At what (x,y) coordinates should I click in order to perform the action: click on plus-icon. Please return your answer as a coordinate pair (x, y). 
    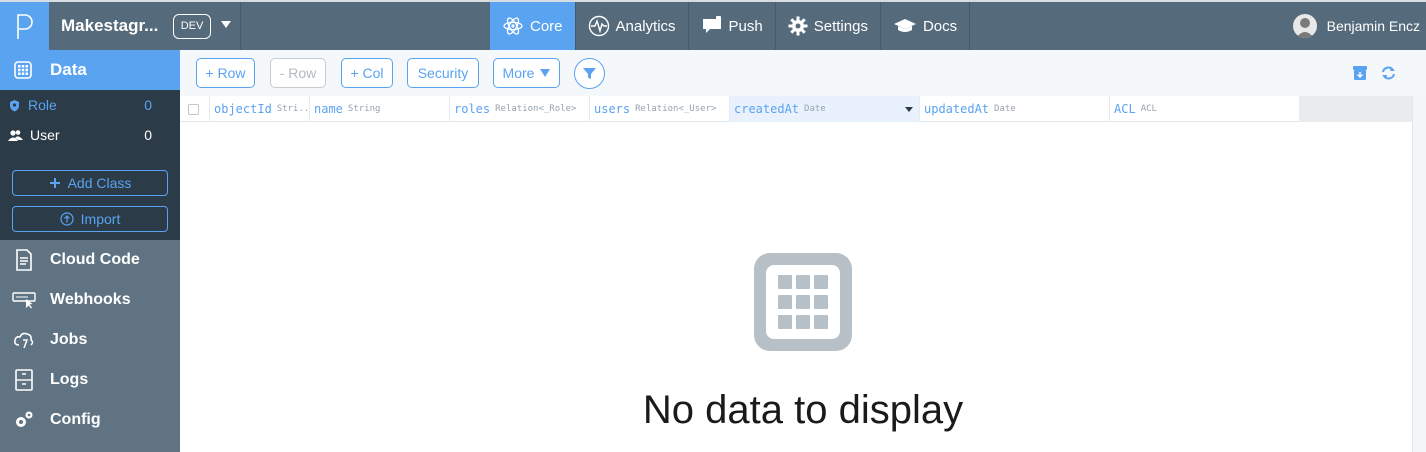
    Looking at the image, I should click on (54, 183).